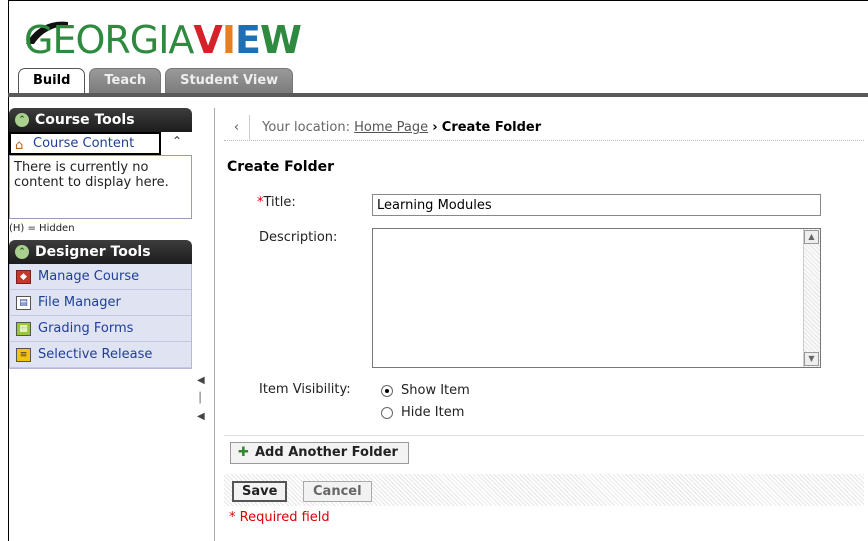 The height and width of the screenshot is (541, 868). I want to click on logo-letter: I, so click(228, 40).